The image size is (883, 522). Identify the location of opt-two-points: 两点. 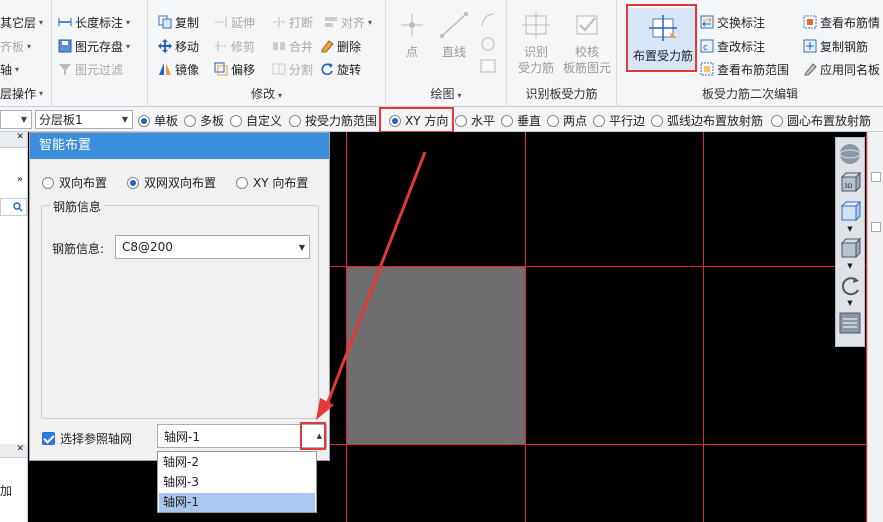
(567, 120).